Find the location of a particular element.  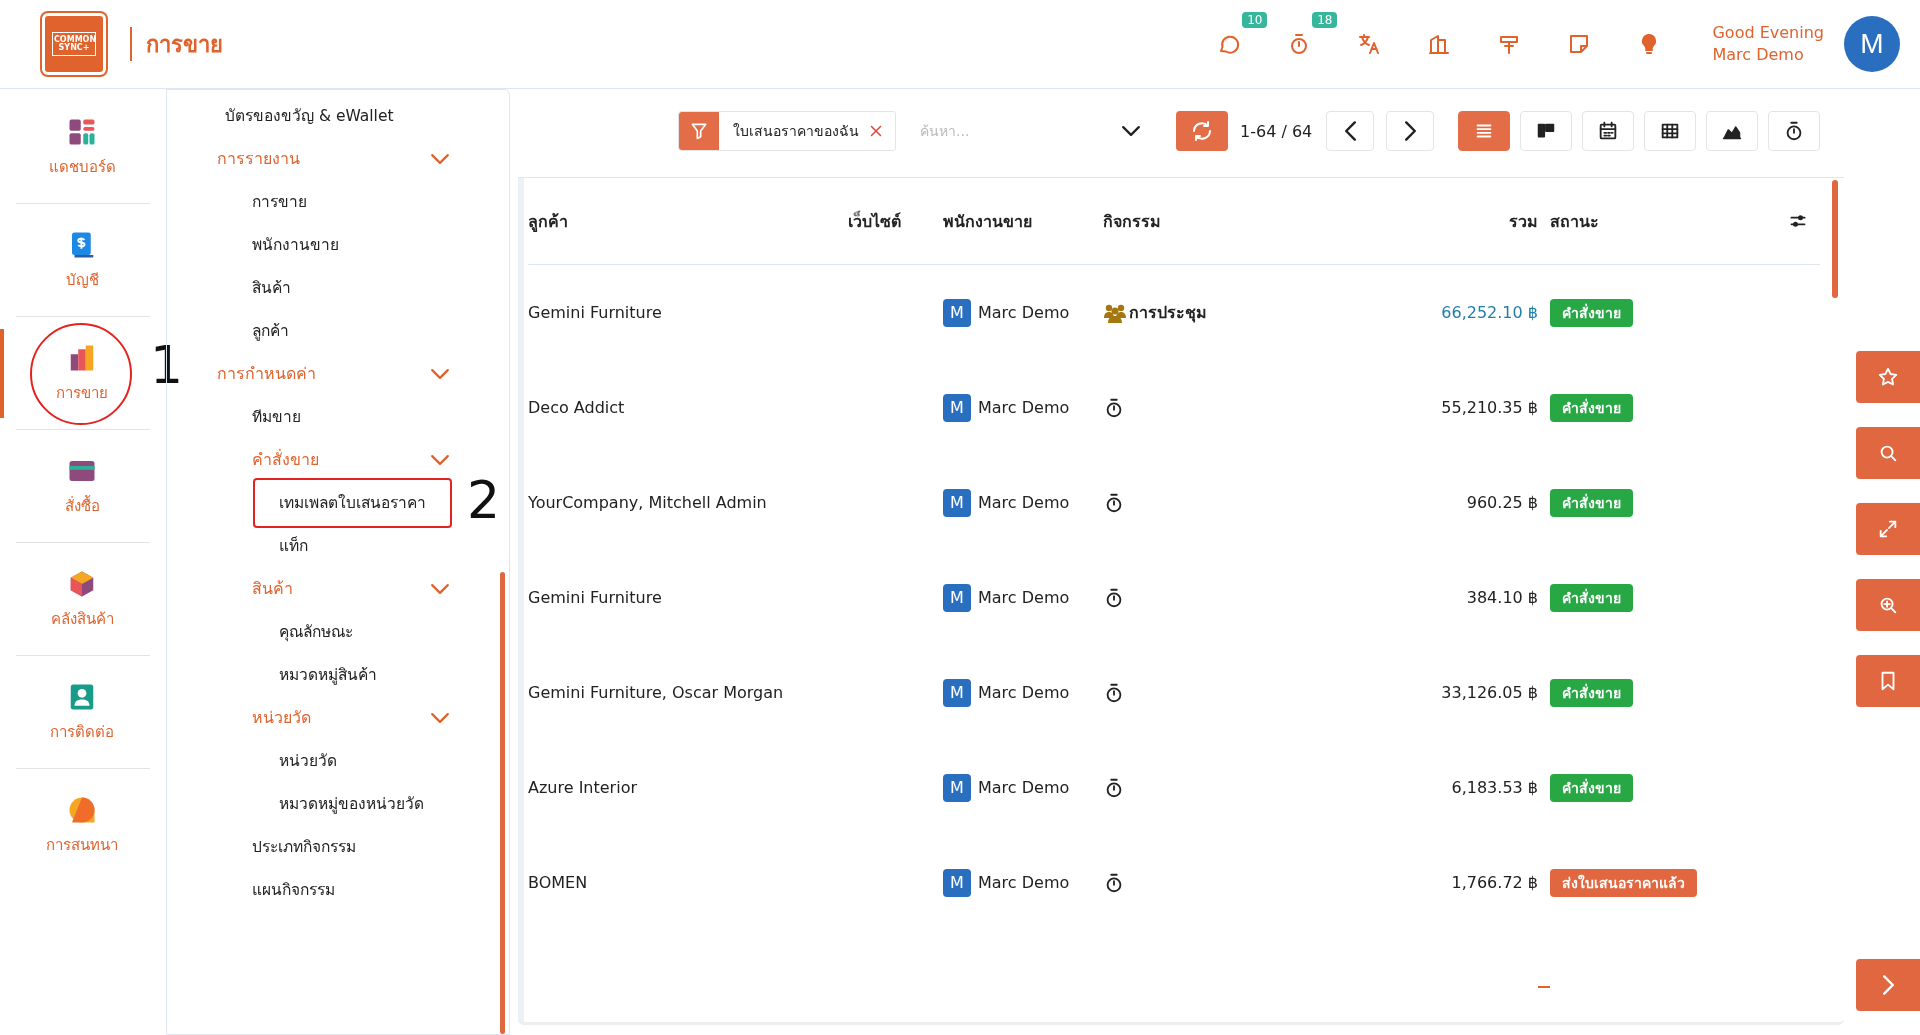

app-menu-item: การขาย is located at coordinates (82, 392).